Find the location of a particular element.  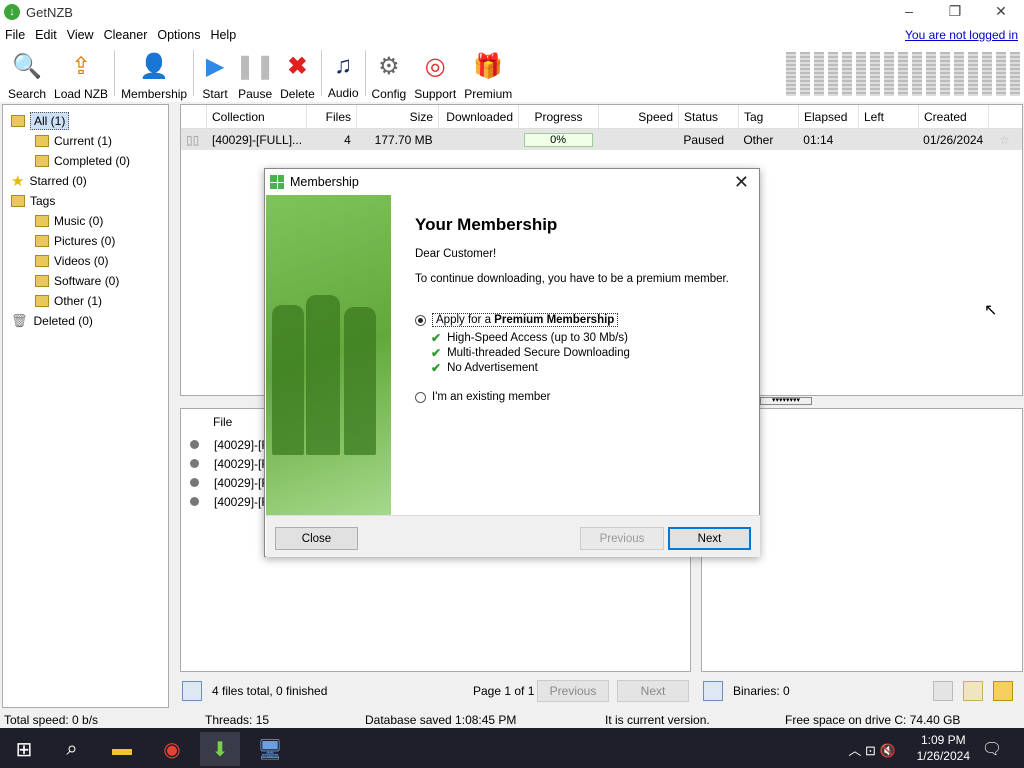

next-button: Next is located at coordinates (709, 538).